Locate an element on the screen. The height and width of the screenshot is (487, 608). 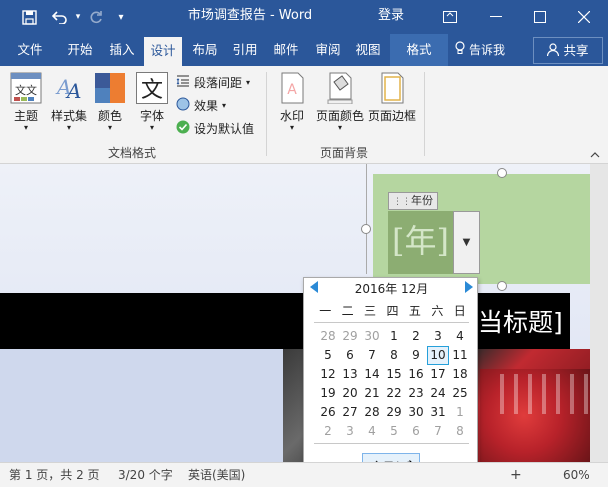
calendar-day: 12 is located at coordinates (328, 374).